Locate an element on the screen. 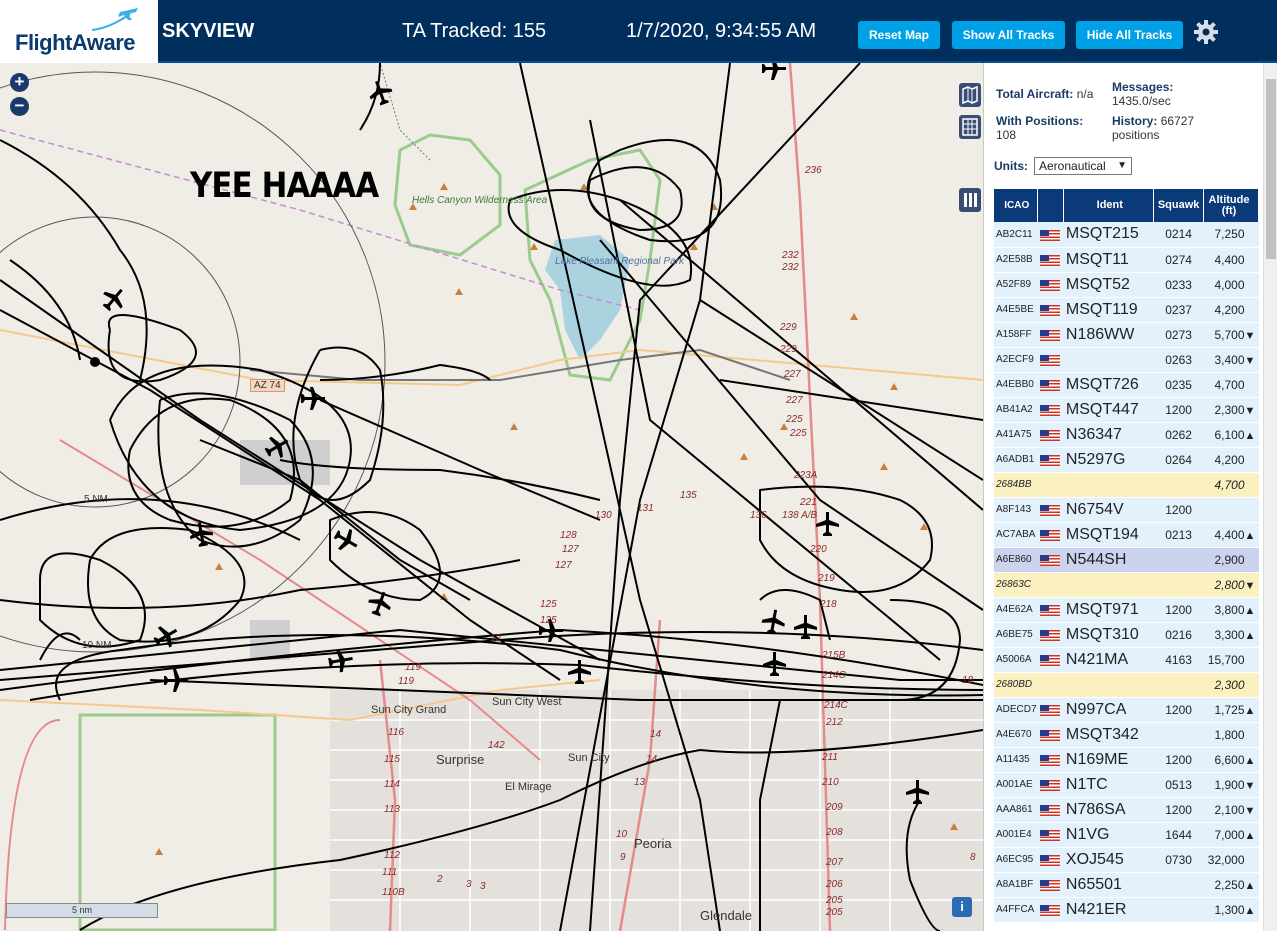  table-row: 2680BD 2,300 is located at coordinates (1126, 685).